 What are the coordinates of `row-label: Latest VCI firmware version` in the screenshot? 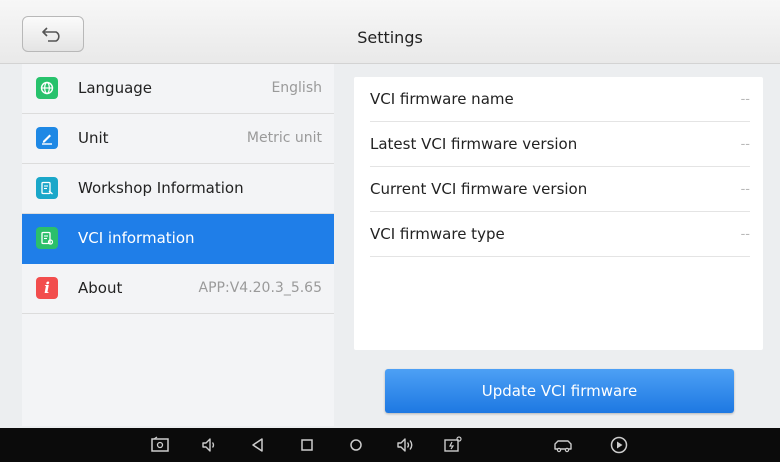 It's located at (474, 144).